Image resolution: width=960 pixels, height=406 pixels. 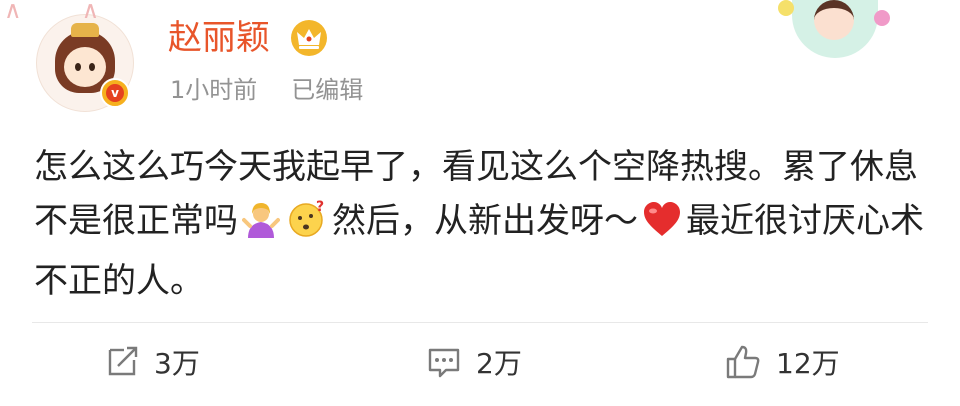 I want to click on crown-icon, so click(x=309, y=38).